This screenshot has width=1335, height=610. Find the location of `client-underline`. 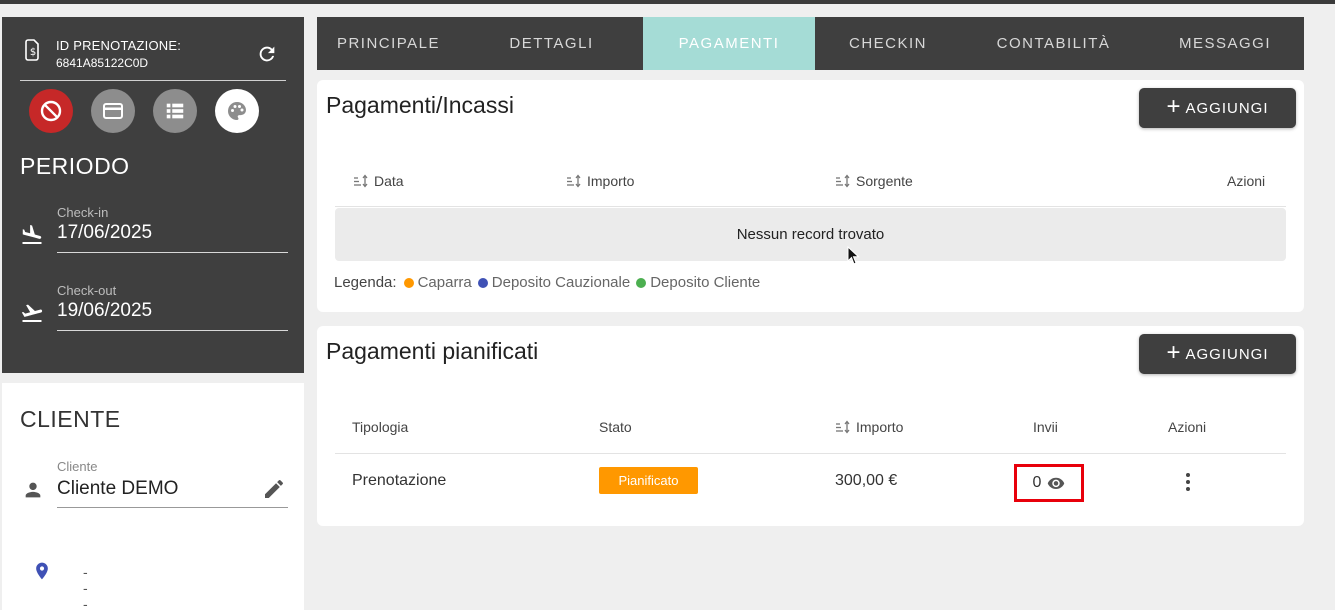

client-underline is located at coordinates (172, 507).